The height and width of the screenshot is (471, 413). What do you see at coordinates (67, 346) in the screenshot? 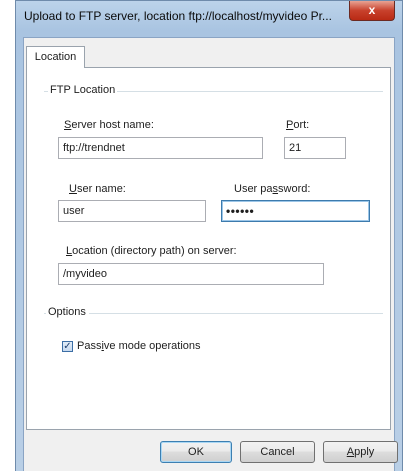
I see `passive-mode-checkbox: ✓` at bounding box center [67, 346].